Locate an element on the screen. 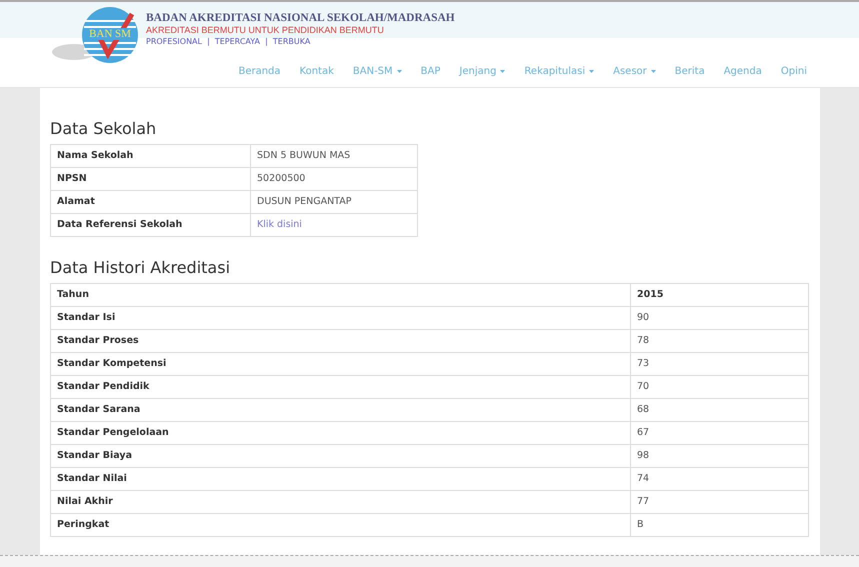 This screenshot has height=567, width=859. table-cell: 98 is located at coordinates (719, 456).